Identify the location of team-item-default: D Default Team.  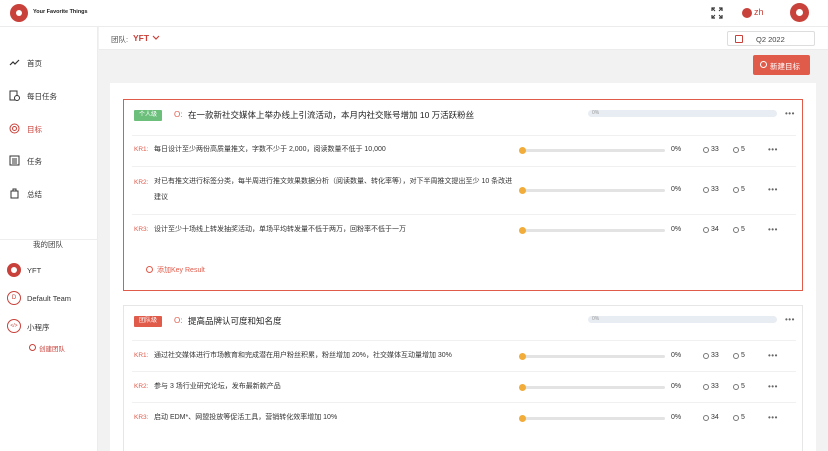
(49, 299).